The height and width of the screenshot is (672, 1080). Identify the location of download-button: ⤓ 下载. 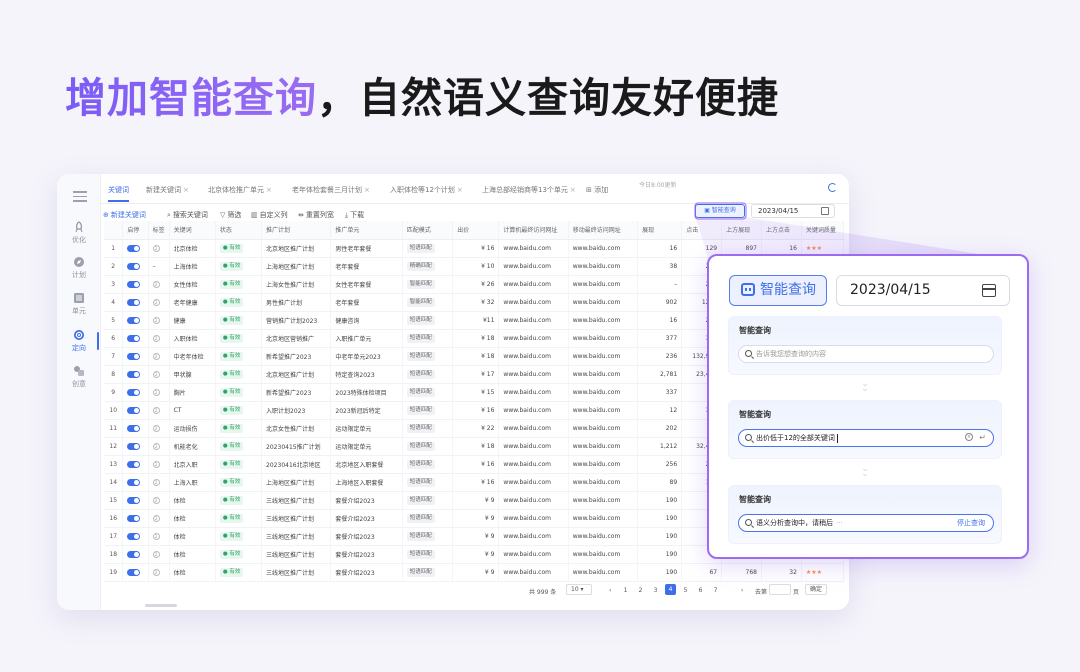
(354, 215).